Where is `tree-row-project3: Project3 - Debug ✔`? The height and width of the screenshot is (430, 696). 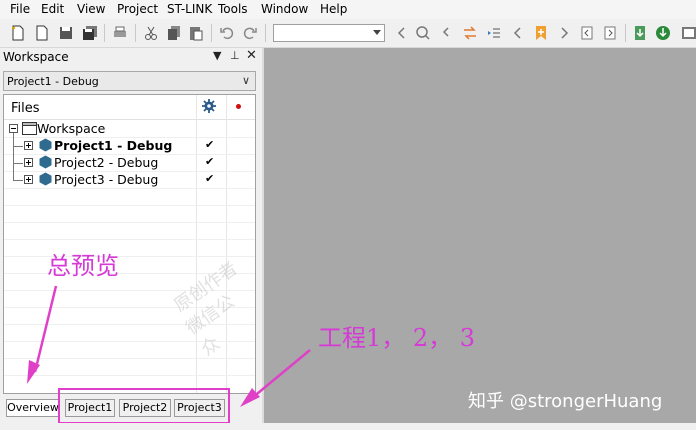
tree-row-project3: Project3 - Debug ✔ is located at coordinates (129, 179).